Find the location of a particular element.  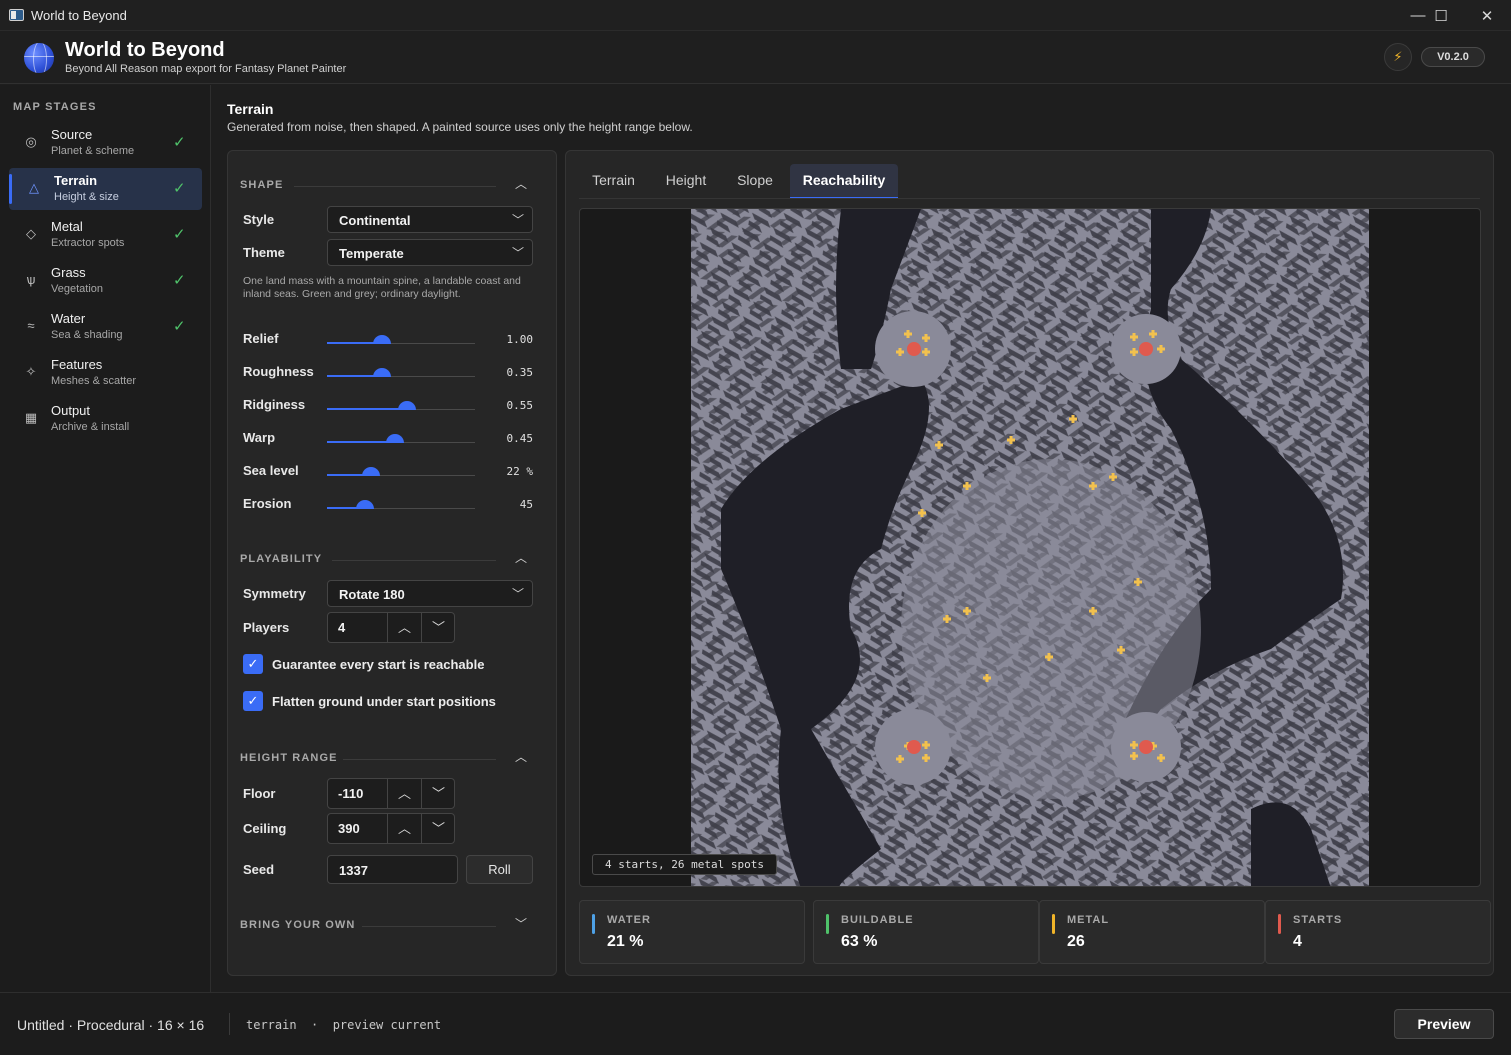

sidebar-item-sub: Planet & scheme is located at coordinates (93, 151).